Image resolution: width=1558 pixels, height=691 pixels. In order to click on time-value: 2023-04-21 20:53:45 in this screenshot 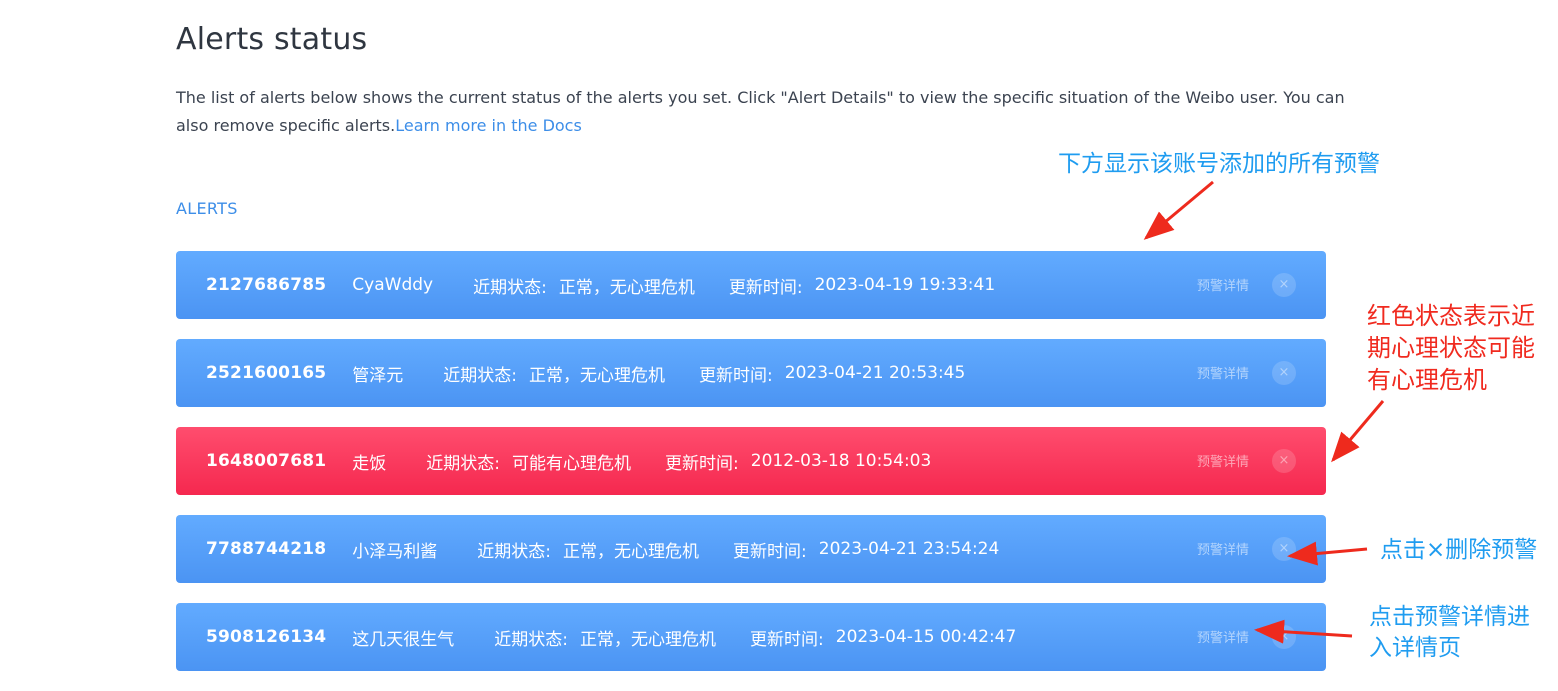, I will do `click(875, 373)`.